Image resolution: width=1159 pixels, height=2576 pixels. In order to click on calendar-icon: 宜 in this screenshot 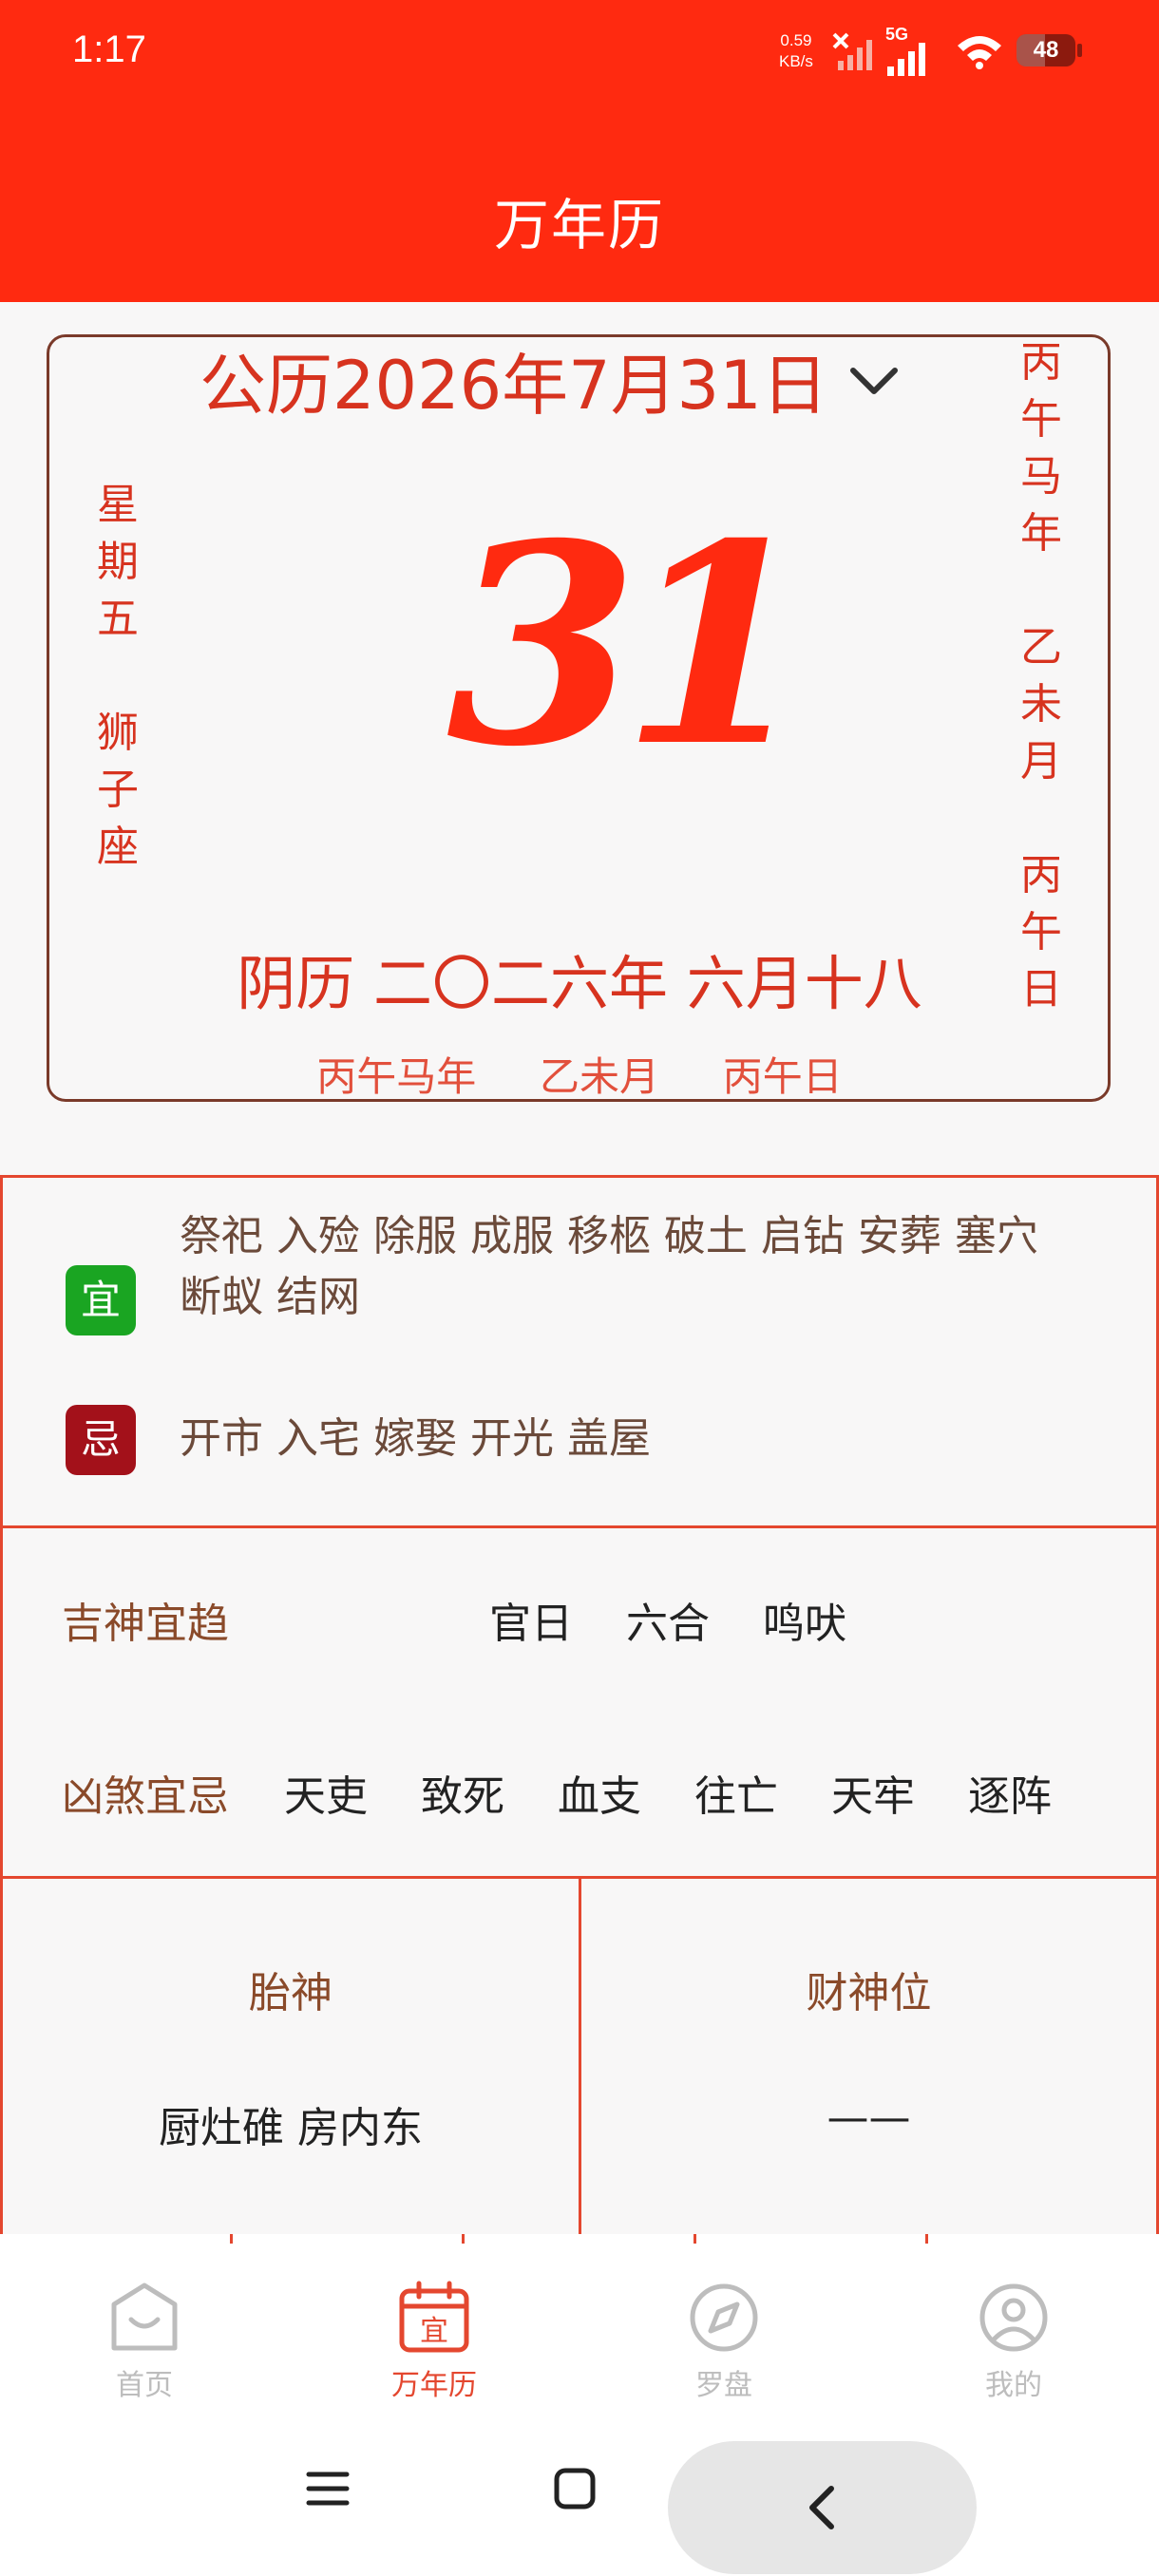, I will do `click(434, 2317)`.